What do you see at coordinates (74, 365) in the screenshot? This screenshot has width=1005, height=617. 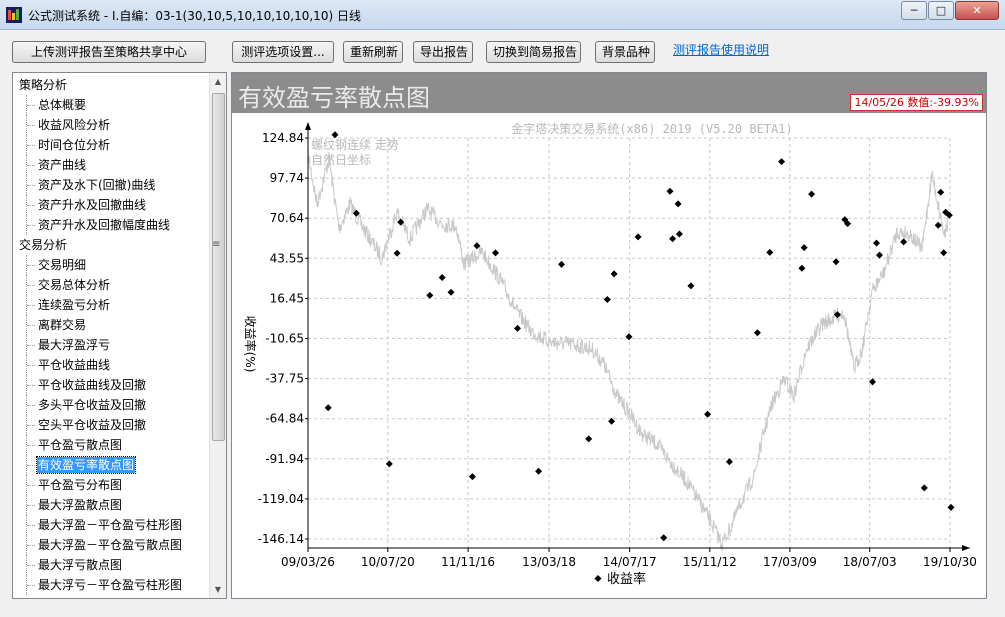 I see `tree-item-label: 平仓收益曲线` at bounding box center [74, 365].